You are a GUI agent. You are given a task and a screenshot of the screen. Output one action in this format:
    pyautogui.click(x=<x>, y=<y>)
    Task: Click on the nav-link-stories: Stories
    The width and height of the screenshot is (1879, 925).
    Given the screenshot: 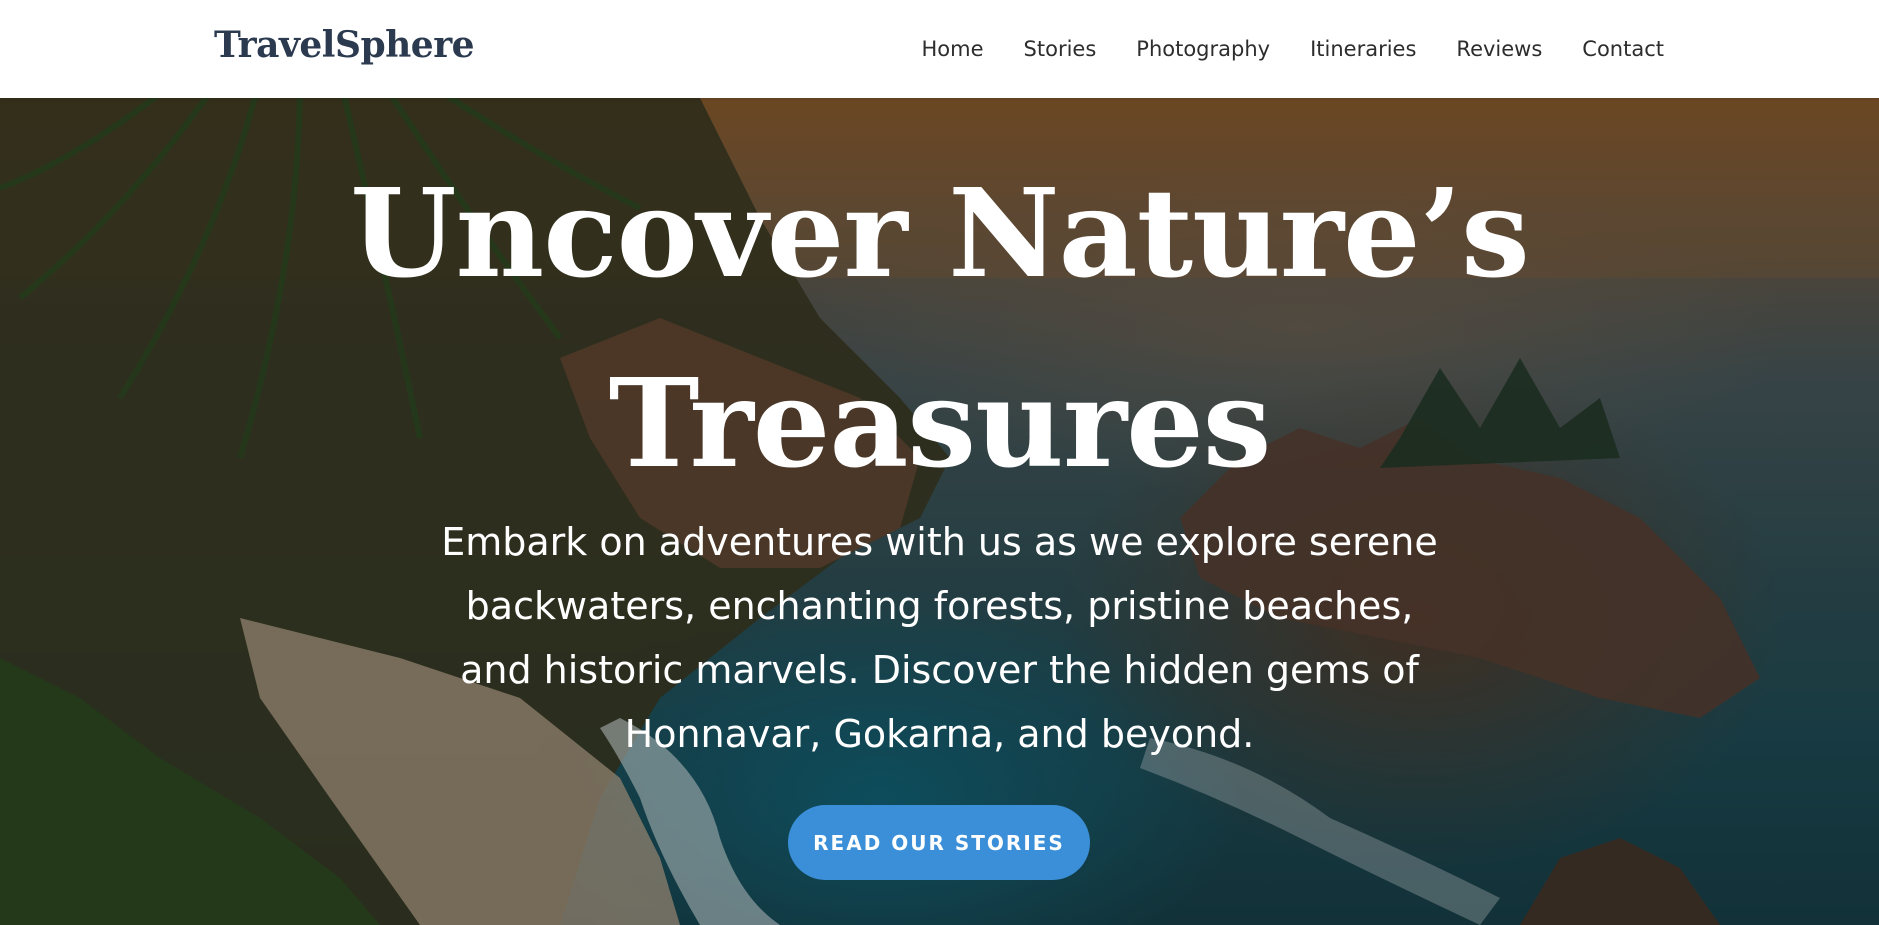 What is the action you would take?
    pyautogui.click(x=1060, y=49)
    